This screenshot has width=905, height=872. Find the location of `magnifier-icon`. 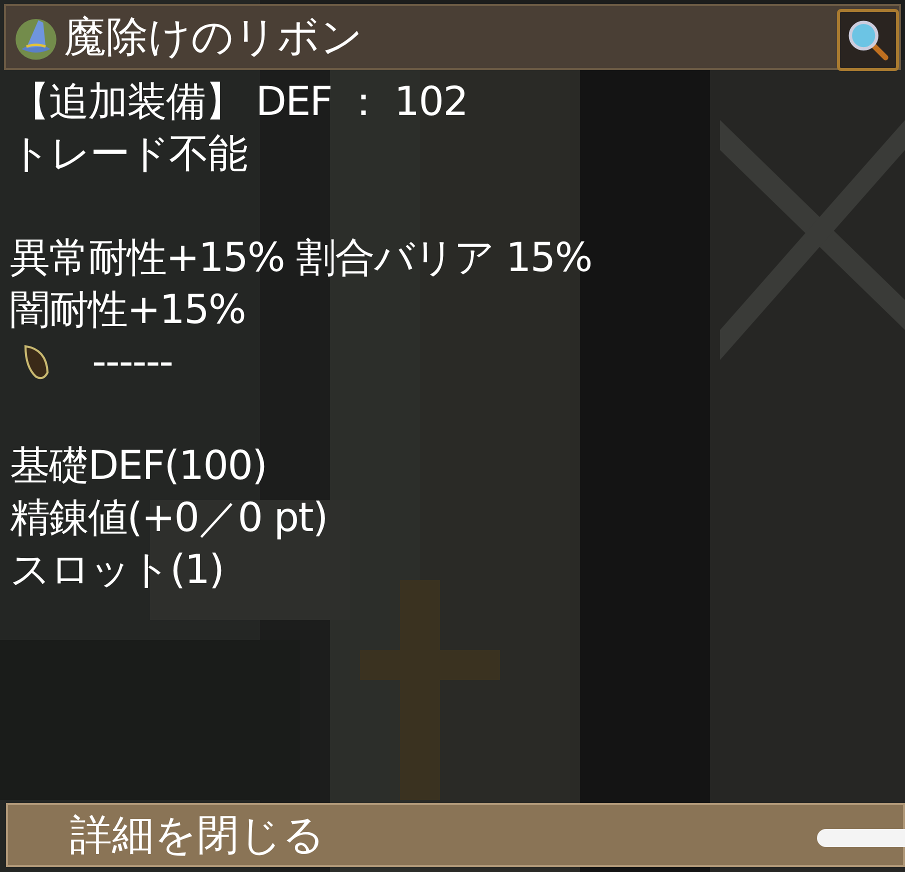

magnifier-icon is located at coordinates (868, 40).